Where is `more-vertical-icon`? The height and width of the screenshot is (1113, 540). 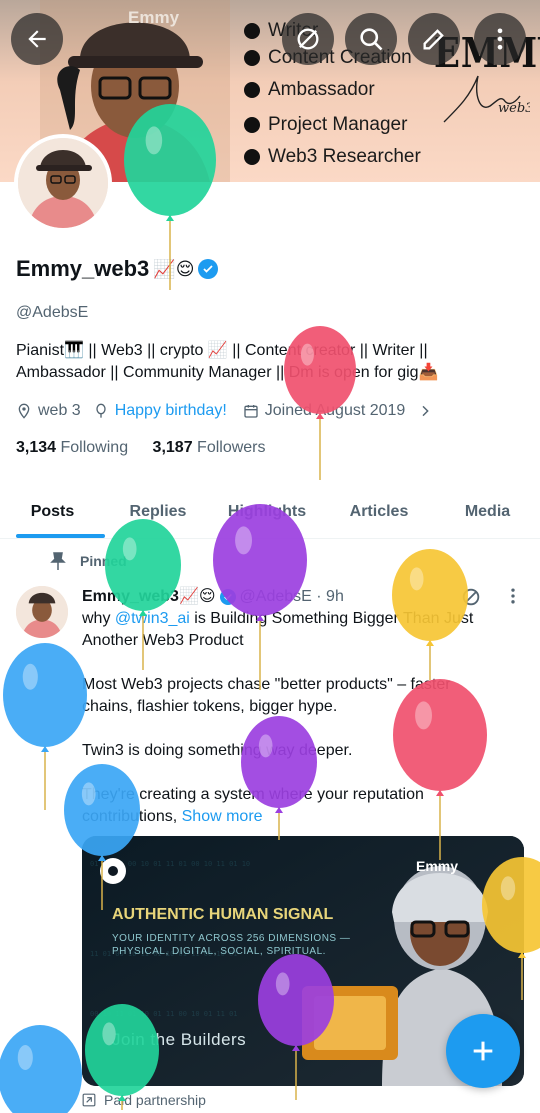 more-vertical-icon is located at coordinates (500, 39).